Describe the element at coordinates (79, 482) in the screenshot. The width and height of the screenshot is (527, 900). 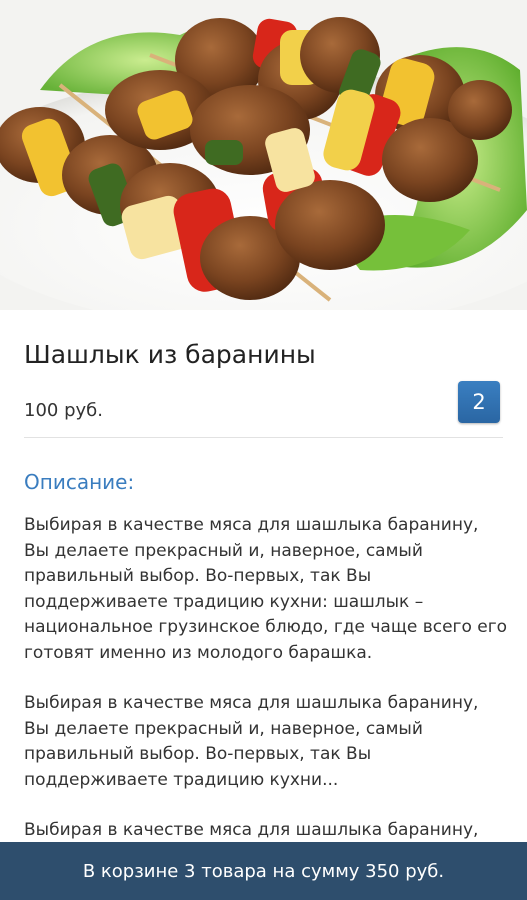
I see `description-heading: Описание:` at that location.